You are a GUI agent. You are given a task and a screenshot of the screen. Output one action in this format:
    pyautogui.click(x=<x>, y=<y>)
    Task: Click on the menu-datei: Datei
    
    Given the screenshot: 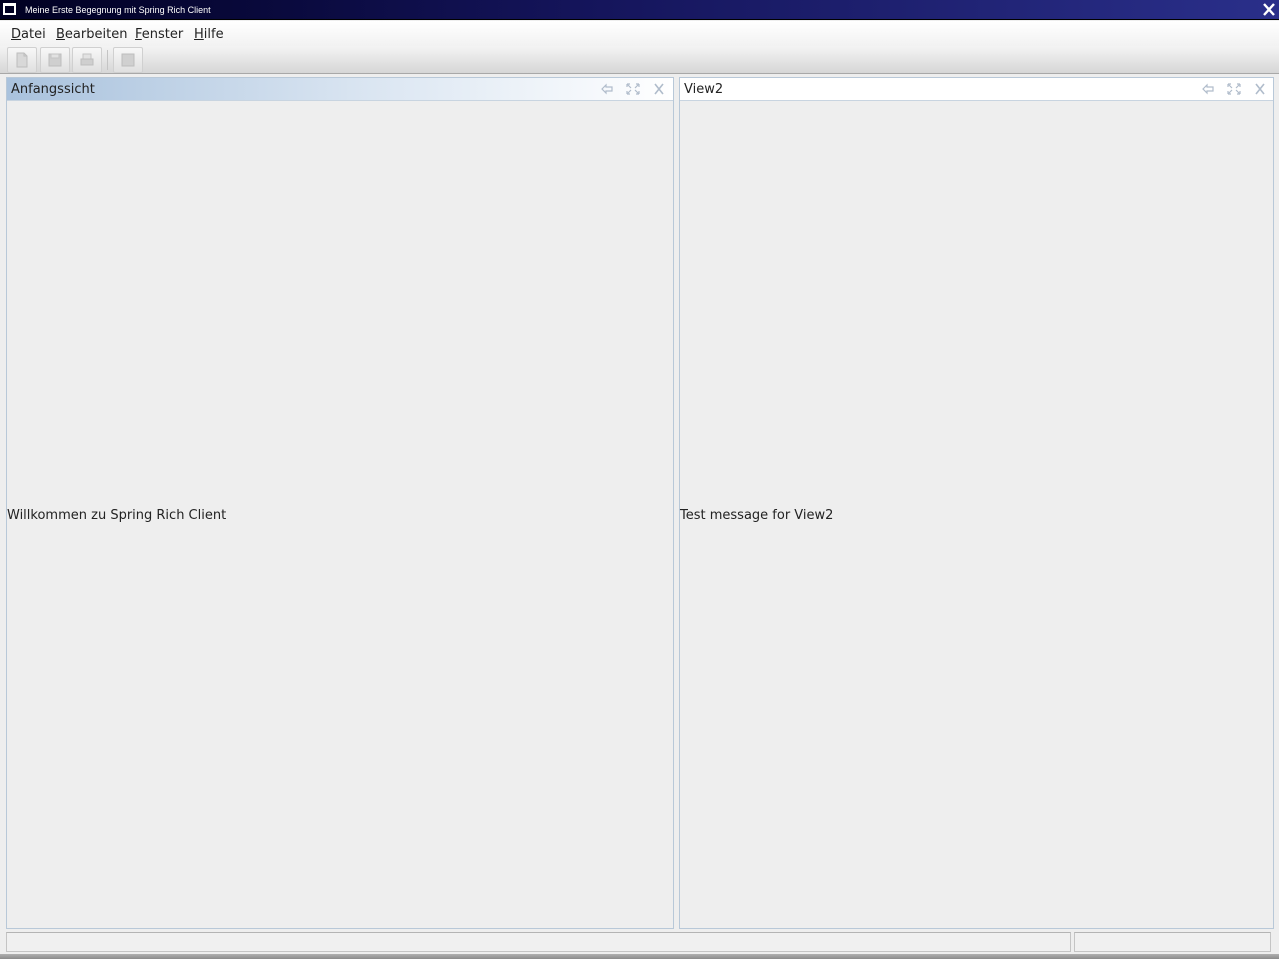 What is the action you would take?
    pyautogui.click(x=28, y=34)
    